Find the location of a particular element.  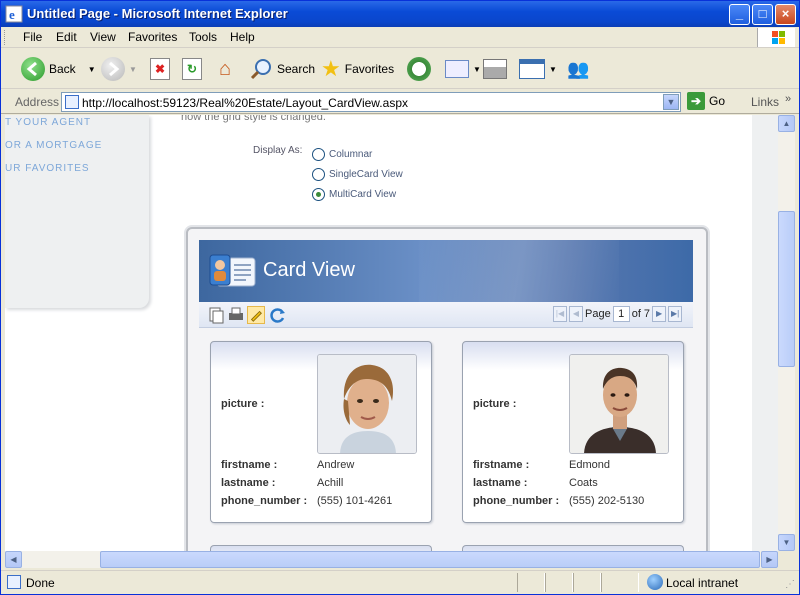

firstname-label: firstname : is located at coordinates (501, 465).